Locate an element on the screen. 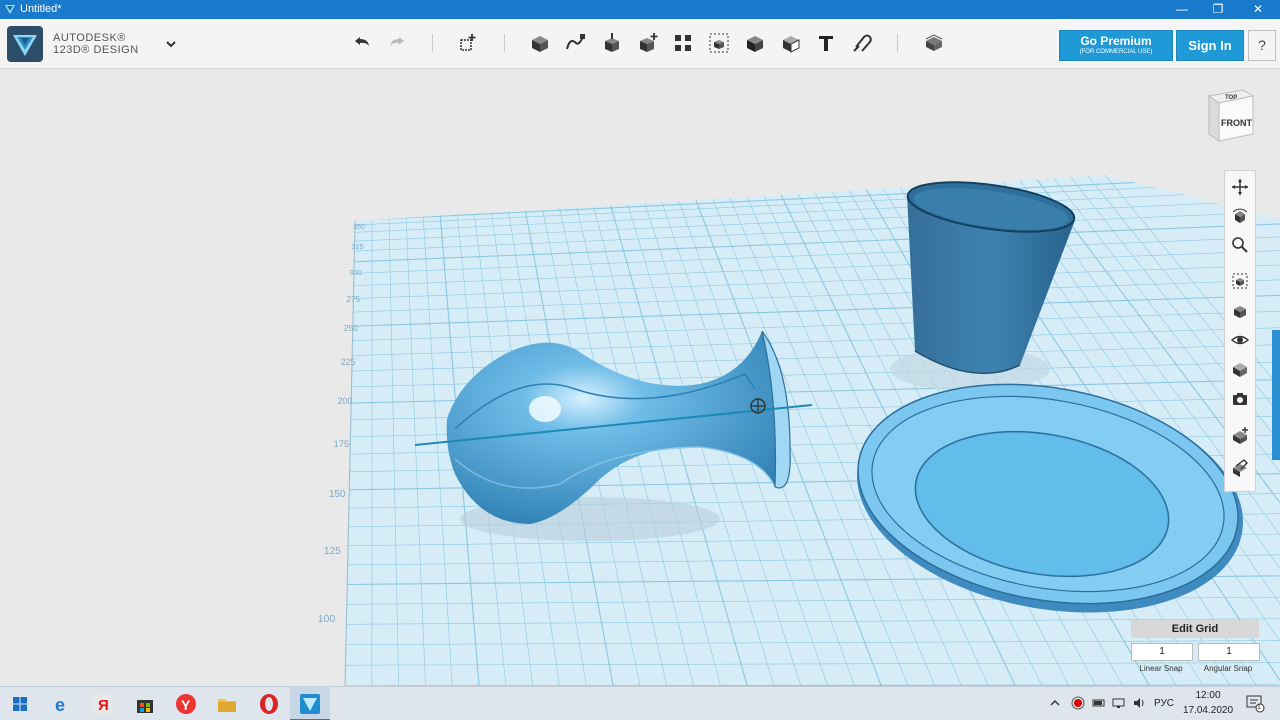 The width and height of the screenshot is (1280, 720). yandex-icon: Y is located at coordinates (186, 704).